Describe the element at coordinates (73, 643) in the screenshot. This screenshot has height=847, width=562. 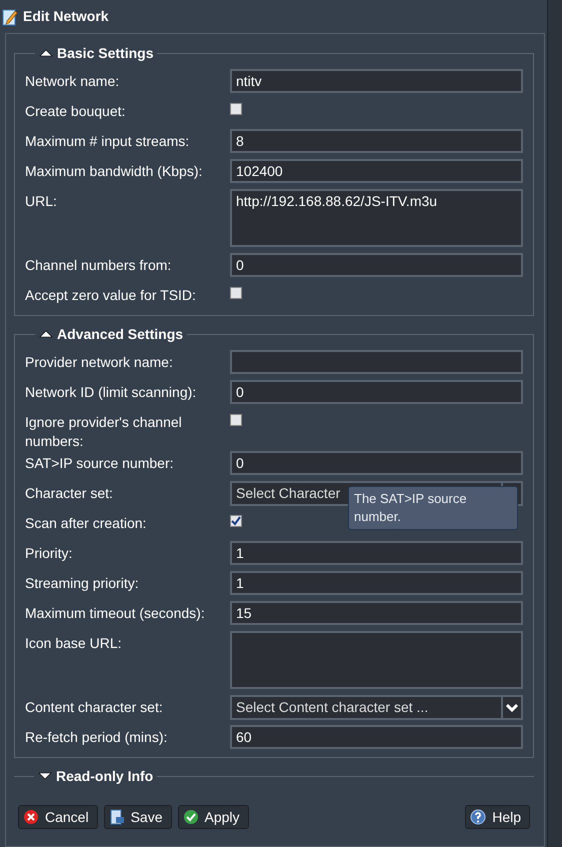
I see `field-label: Icon base URL:` at that location.